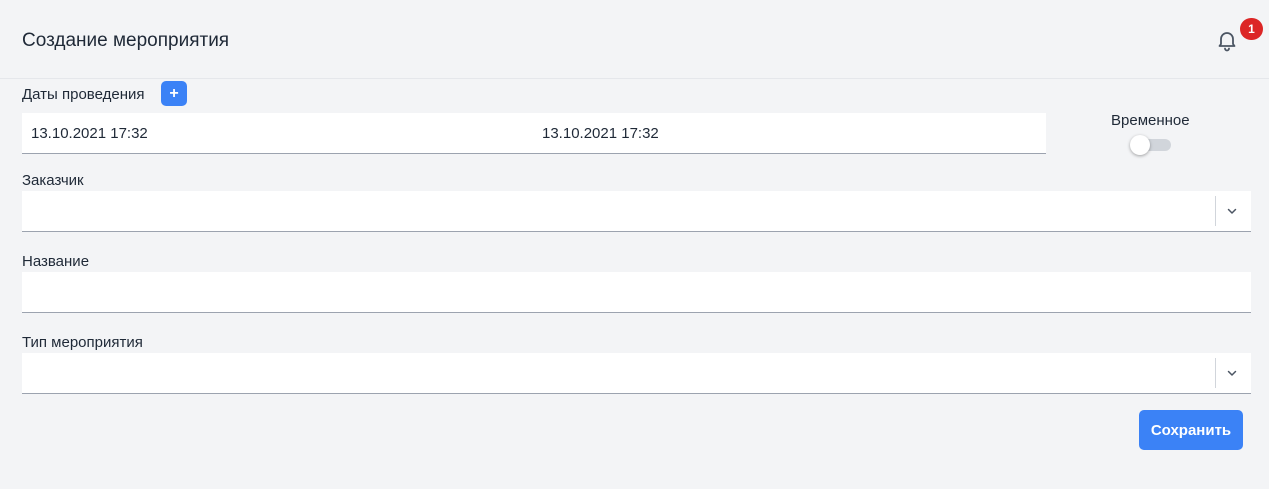 The image size is (1269, 489). What do you see at coordinates (1227, 40) in the screenshot?
I see `bell-icon` at bounding box center [1227, 40].